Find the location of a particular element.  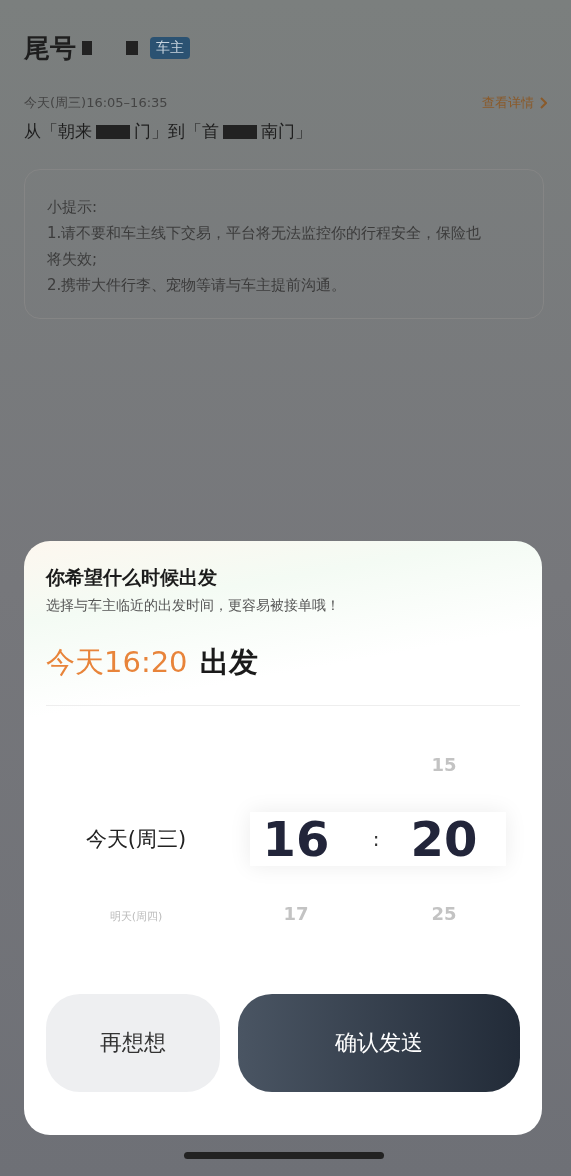

plate-label: 尾号 is located at coordinates (50, 48).